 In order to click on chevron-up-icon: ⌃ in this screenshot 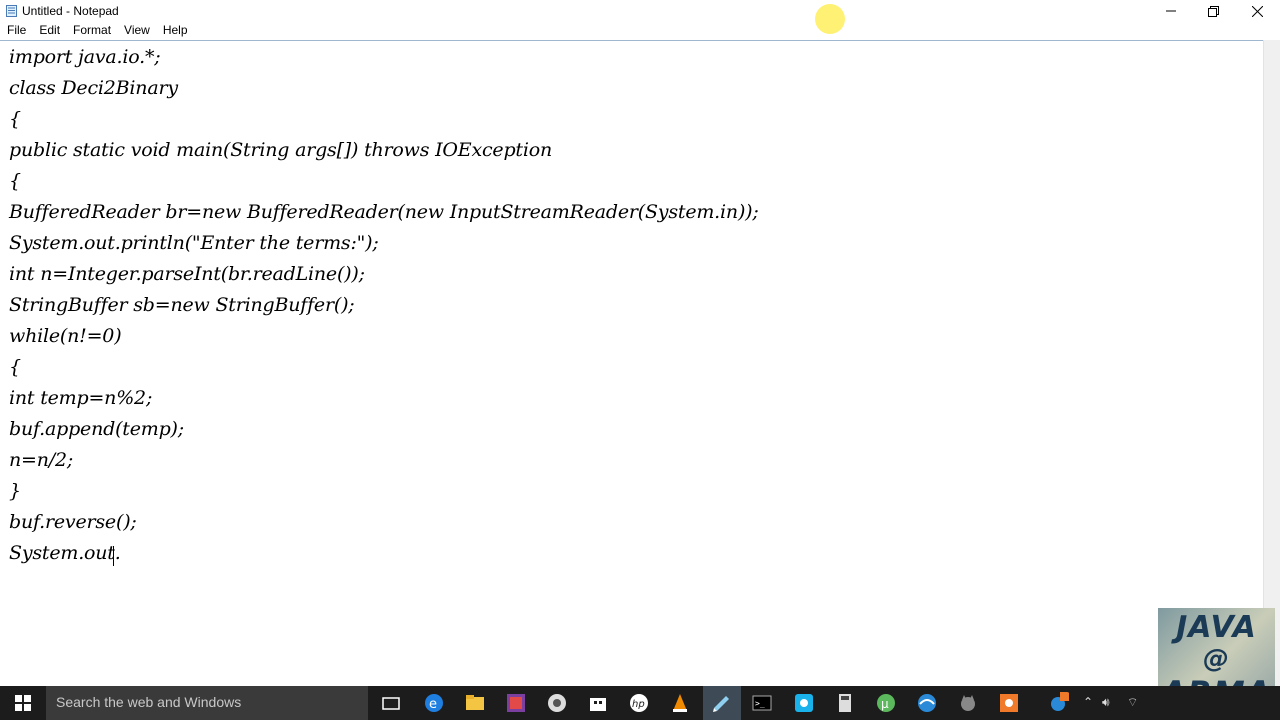, I will do `click(1088, 702)`.